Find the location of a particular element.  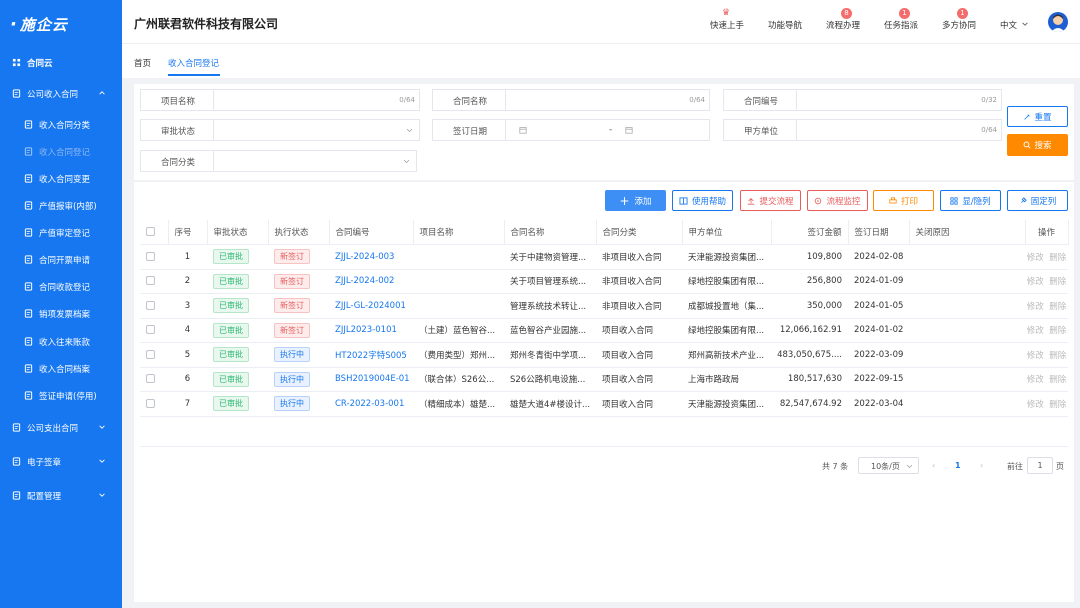

sidebar-item-12: 签证申请(停用) is located at coordinates (61, 395).